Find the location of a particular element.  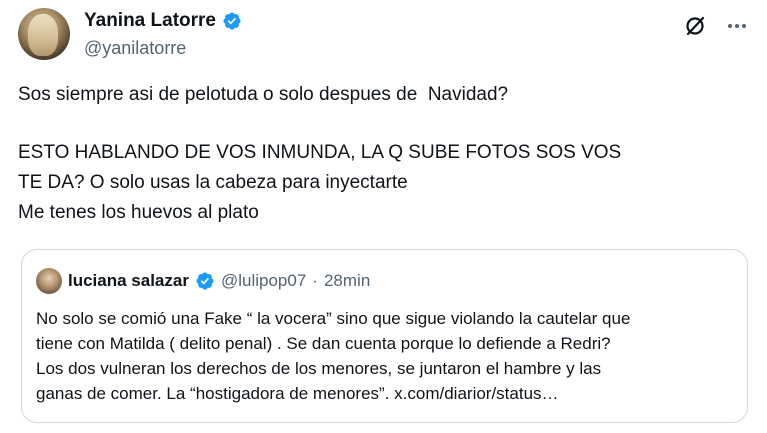

quoted-tweet-header: luciana salazar @lulipop07 · 28min is located at coordinates (203, 281).